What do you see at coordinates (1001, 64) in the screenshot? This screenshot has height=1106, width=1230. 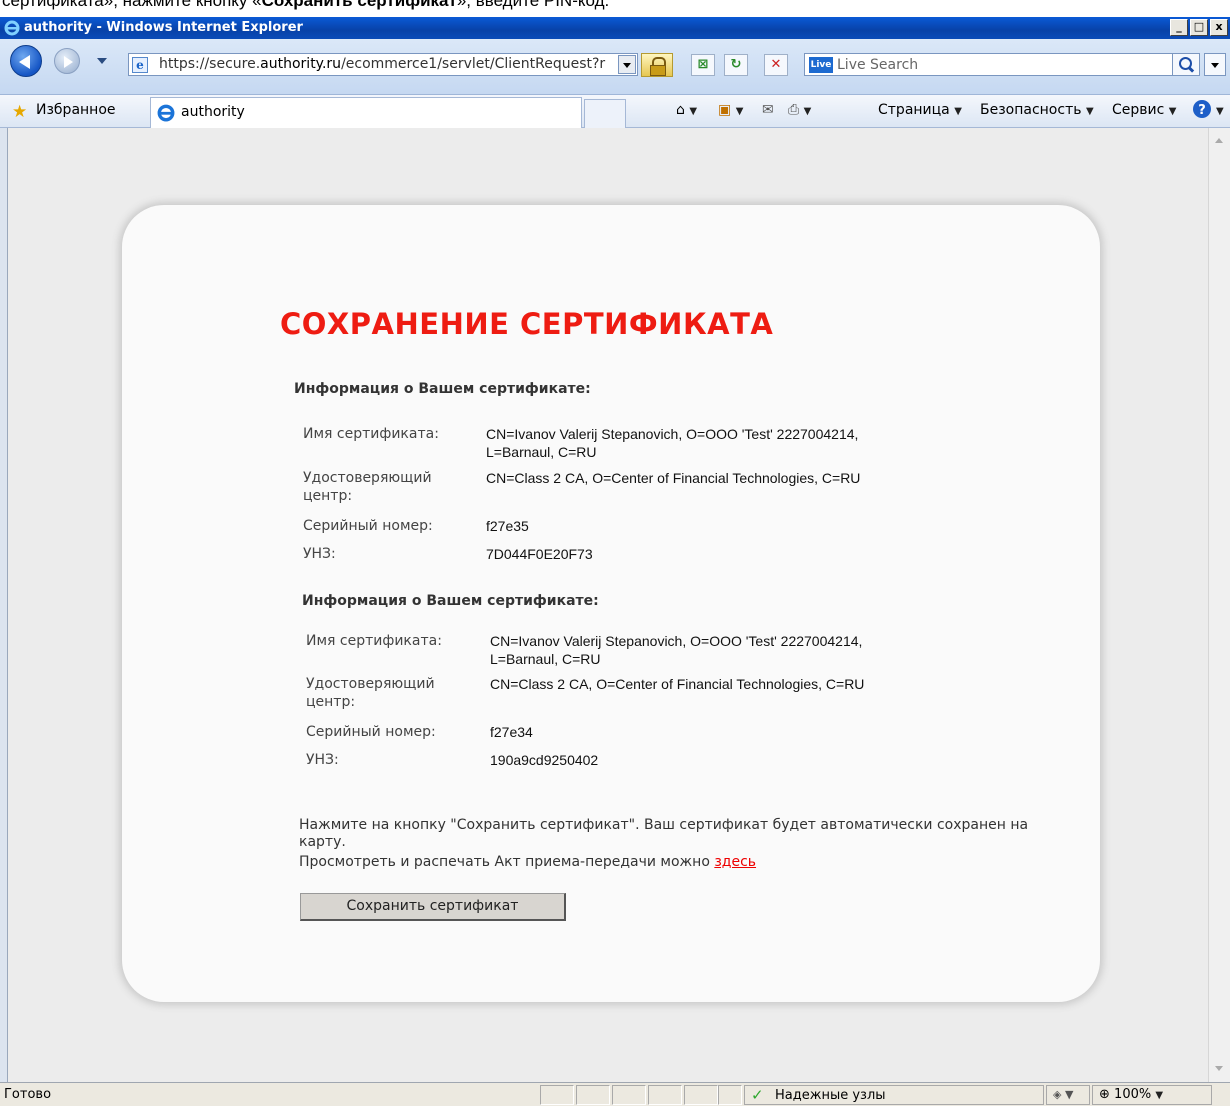 I see `search-input: Live Live Search` at bounding box center [1001, 64].